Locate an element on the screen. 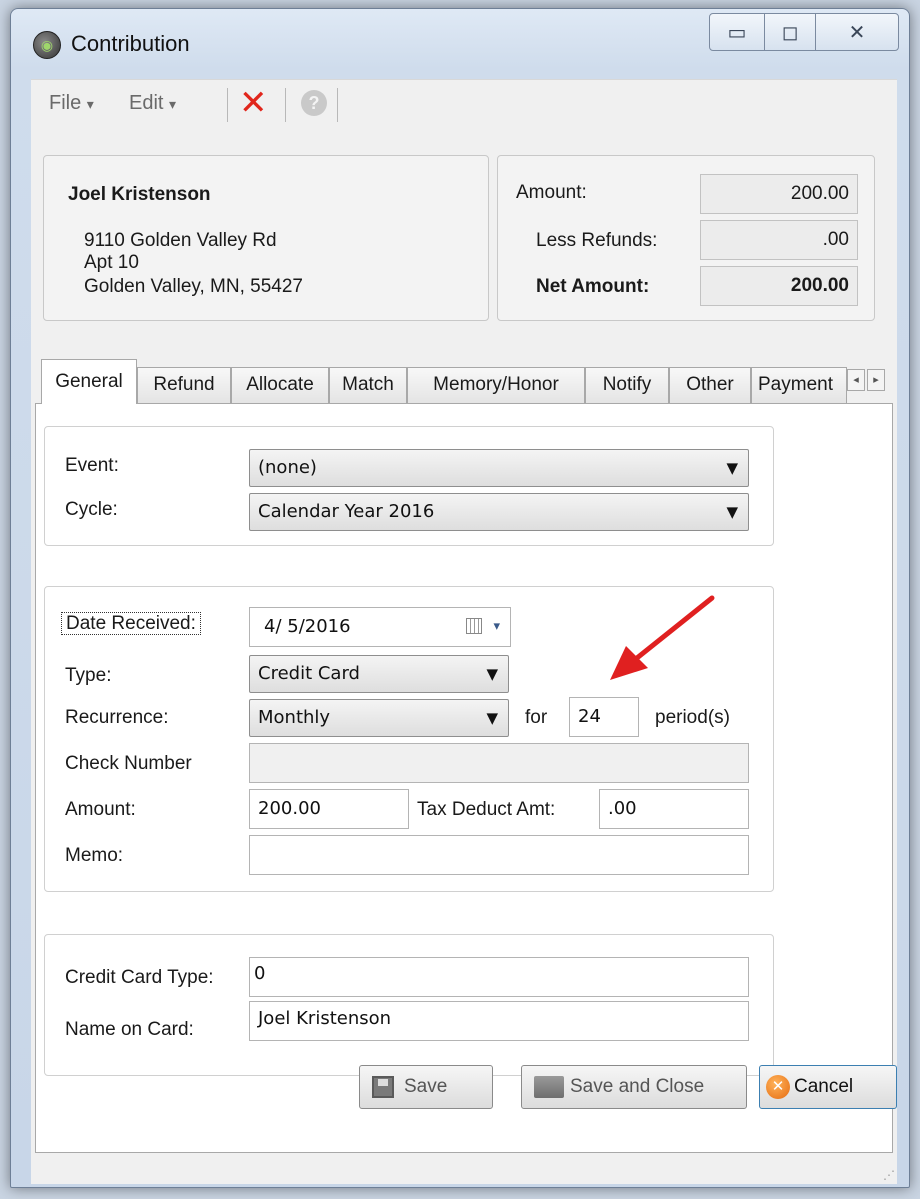 This screenshot has height=1199, width=920. periods-input: 24 is located at coordinates (604, 717).